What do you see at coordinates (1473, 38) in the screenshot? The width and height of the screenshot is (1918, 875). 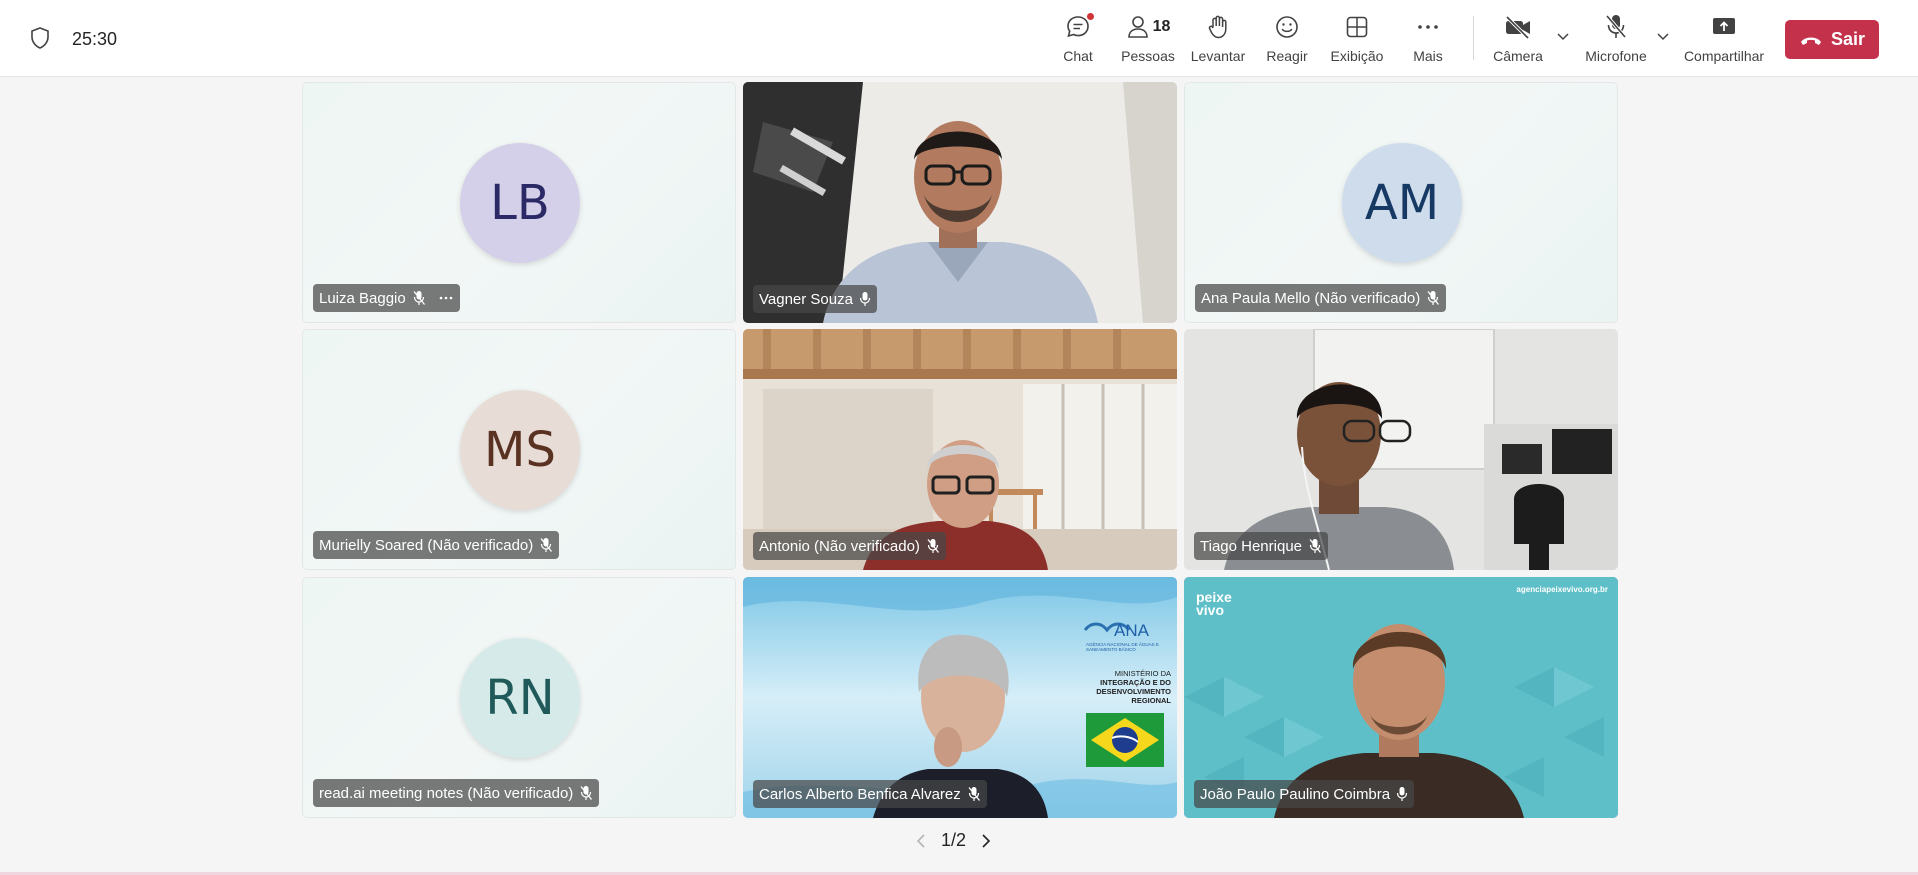 I see `toolbar-divider` at bounding box center [1473, 38].